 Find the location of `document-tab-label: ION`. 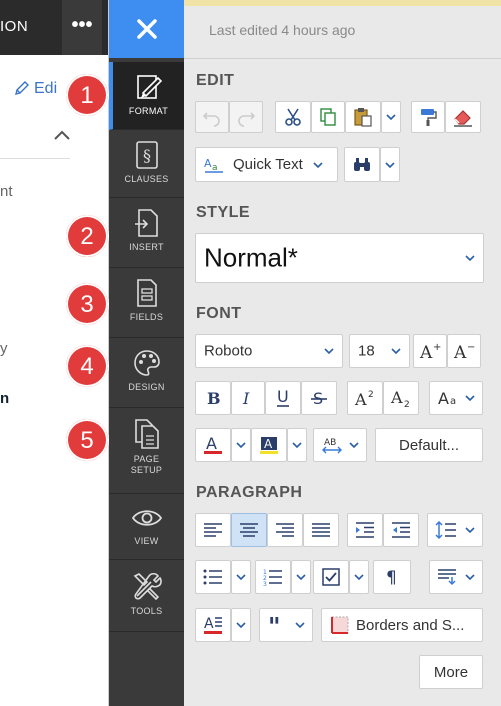

document-tab-label: ION is located at coordinates (14, 26).